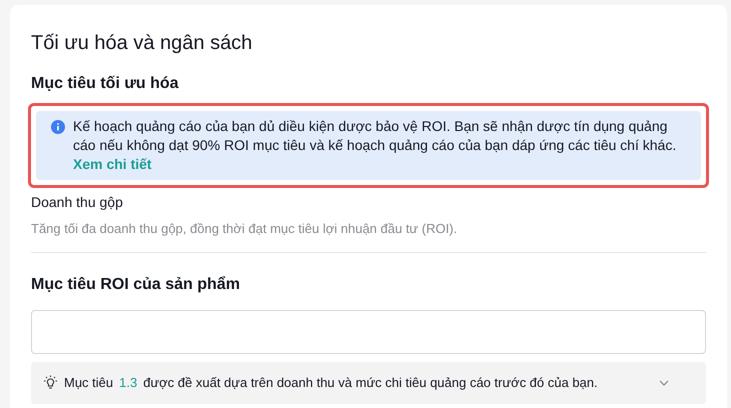  Describe the element at coordinates (89, 383) in the screenshot. I see `suggestion-prefix: Mục tiêu` at that location.